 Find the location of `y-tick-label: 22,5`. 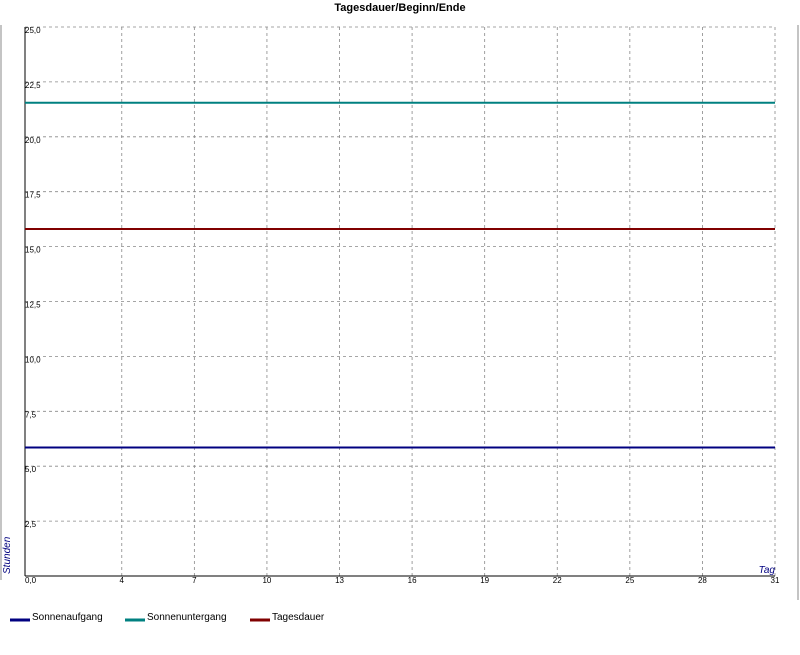

y-tick-label: 22,5 is located at coordinates (33, 85).